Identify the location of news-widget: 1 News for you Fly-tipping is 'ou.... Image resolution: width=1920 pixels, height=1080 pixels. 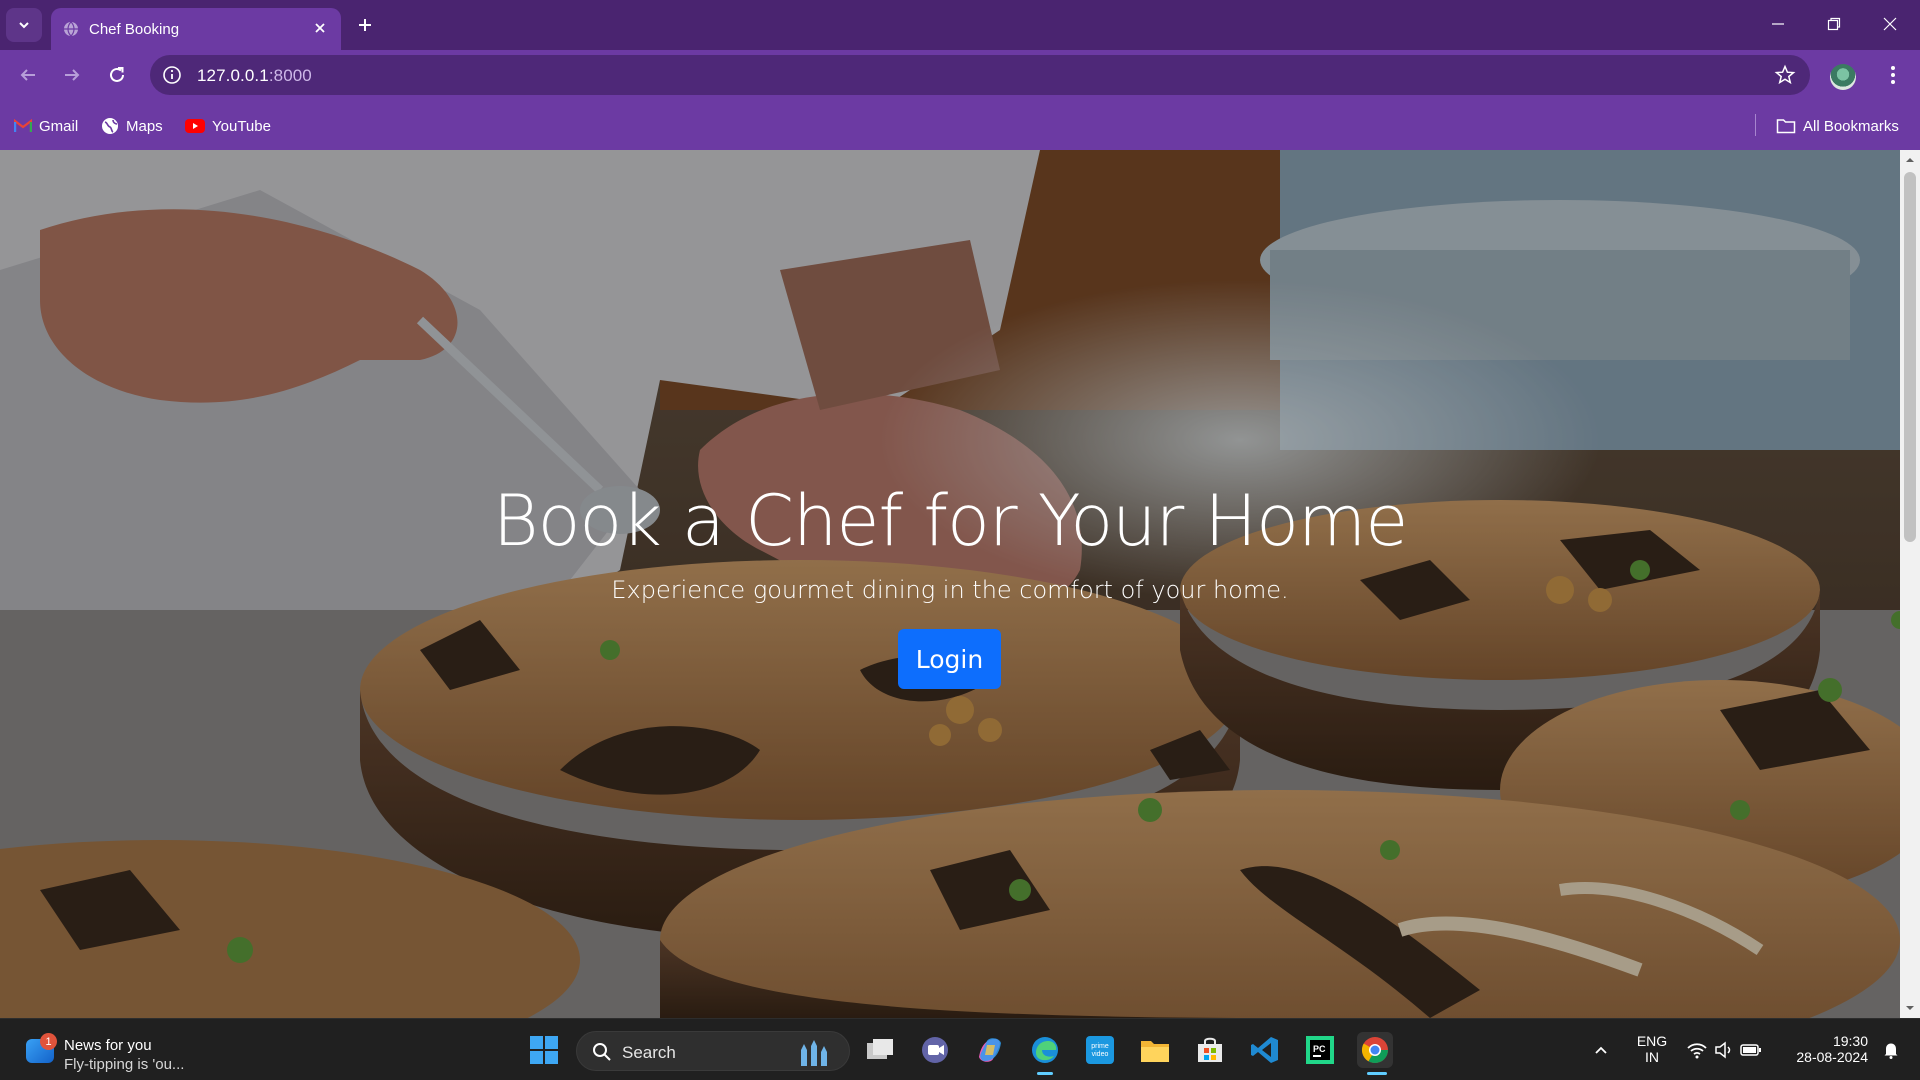
(122, 1050).